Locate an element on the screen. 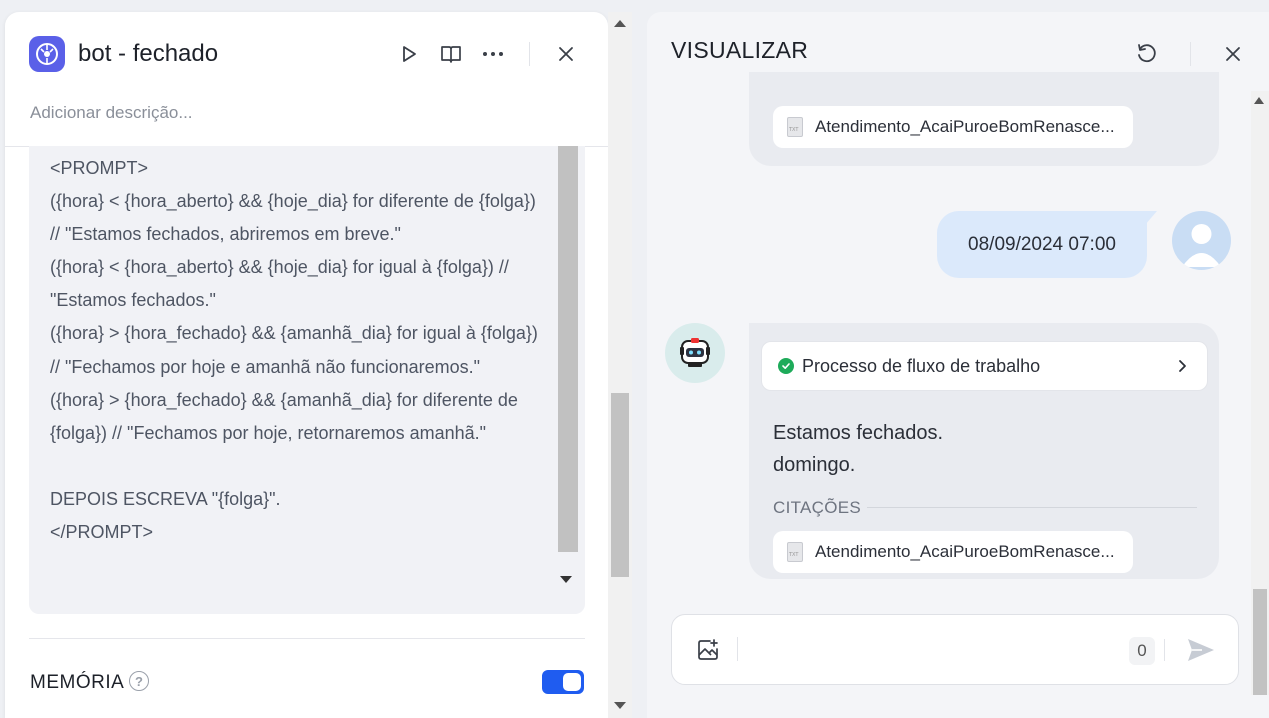 The width and height of the screenshot is (1269, 718). robot-icon is located at coordinates (695, 352).